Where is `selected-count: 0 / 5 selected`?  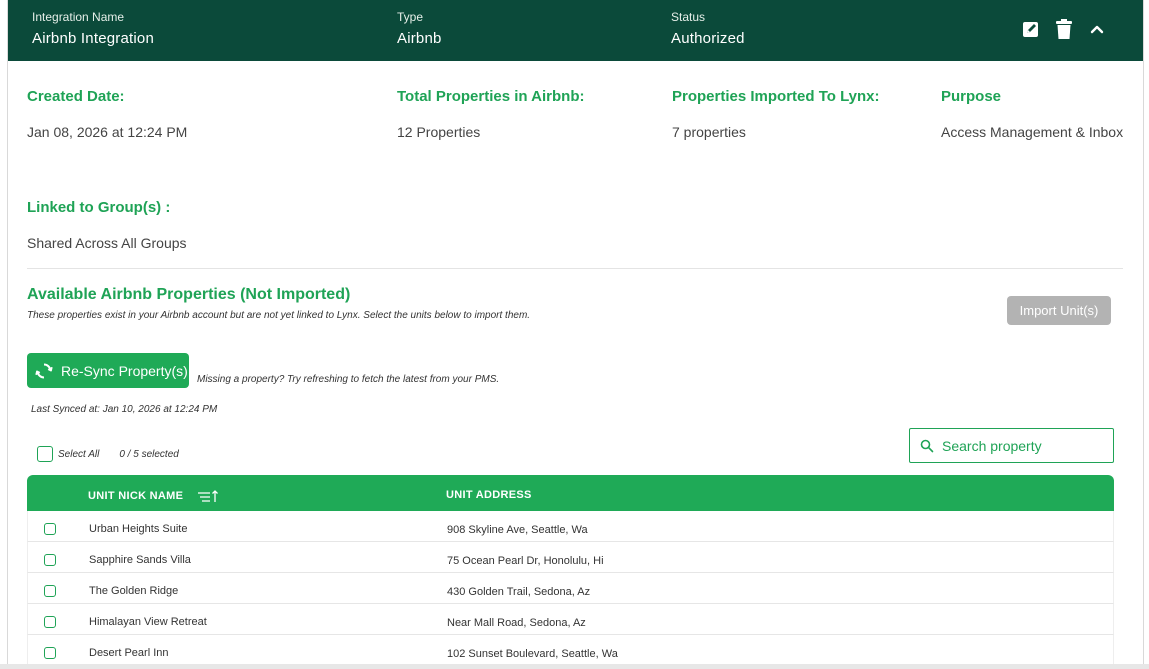
selected-count: 0 / 5 selected is located at coordinates (149, 454).